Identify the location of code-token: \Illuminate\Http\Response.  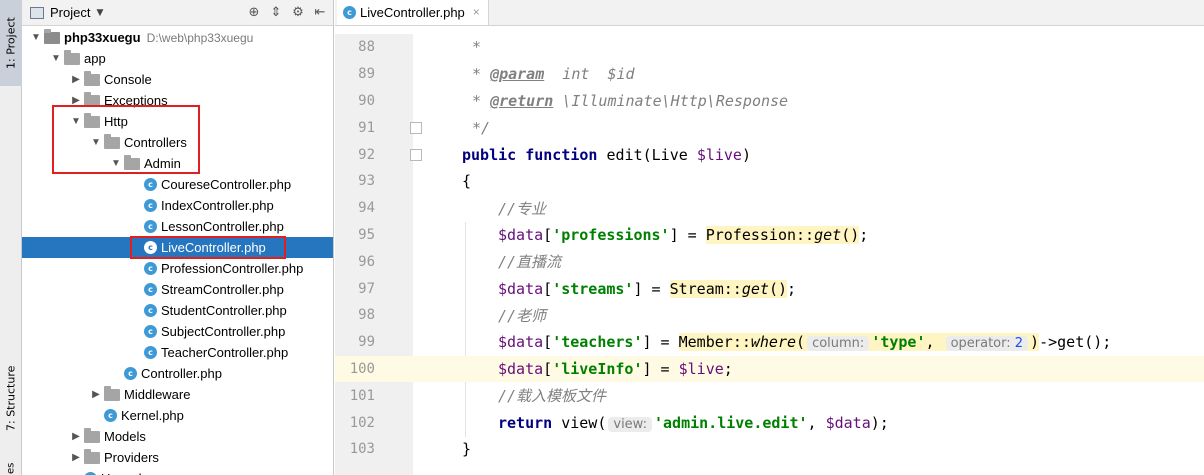
(671, 100).